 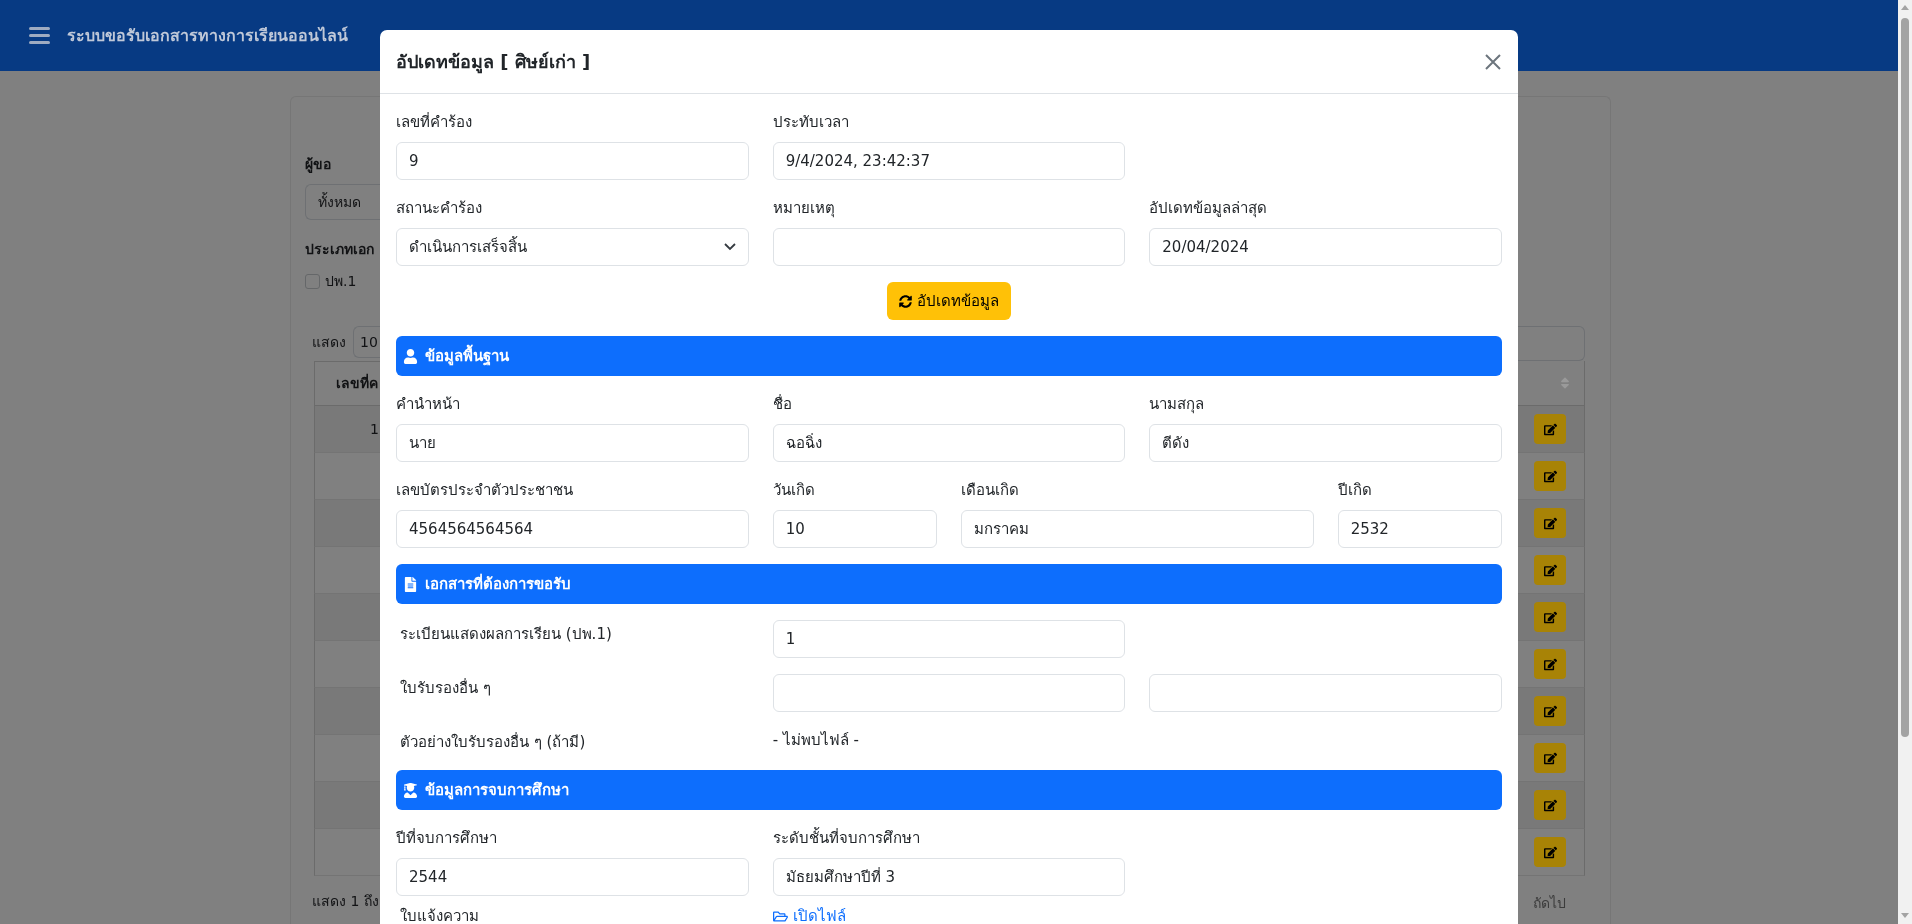 I want to click on text-field: 4564564564564, so click(x=572, y=529).